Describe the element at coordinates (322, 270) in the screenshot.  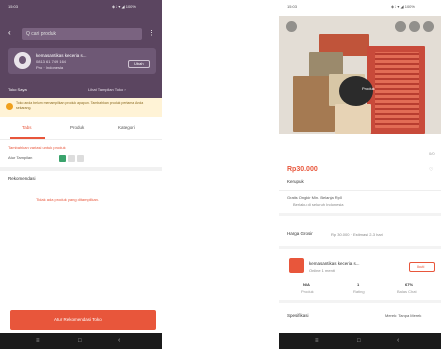
I see `store-status: Online 1 menit` at that location.